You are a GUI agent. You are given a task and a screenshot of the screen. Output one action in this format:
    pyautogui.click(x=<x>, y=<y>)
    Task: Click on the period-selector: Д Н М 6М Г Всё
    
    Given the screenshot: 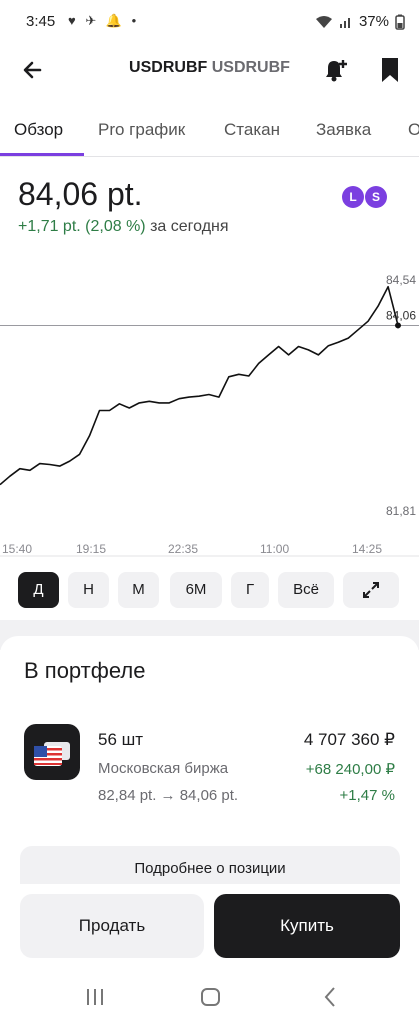 What is the action you would take?
    pyautogui.click(x=209, y=592)
    